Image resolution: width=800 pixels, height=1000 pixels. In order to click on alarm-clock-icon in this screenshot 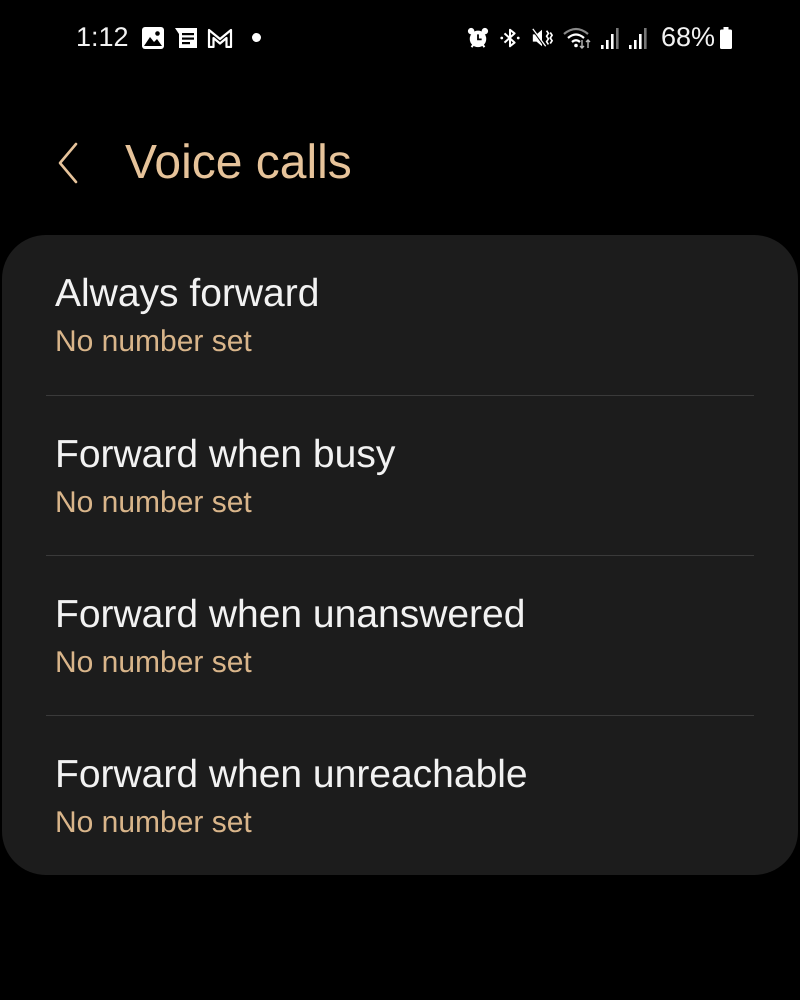, I will do `click(477, 37)`.